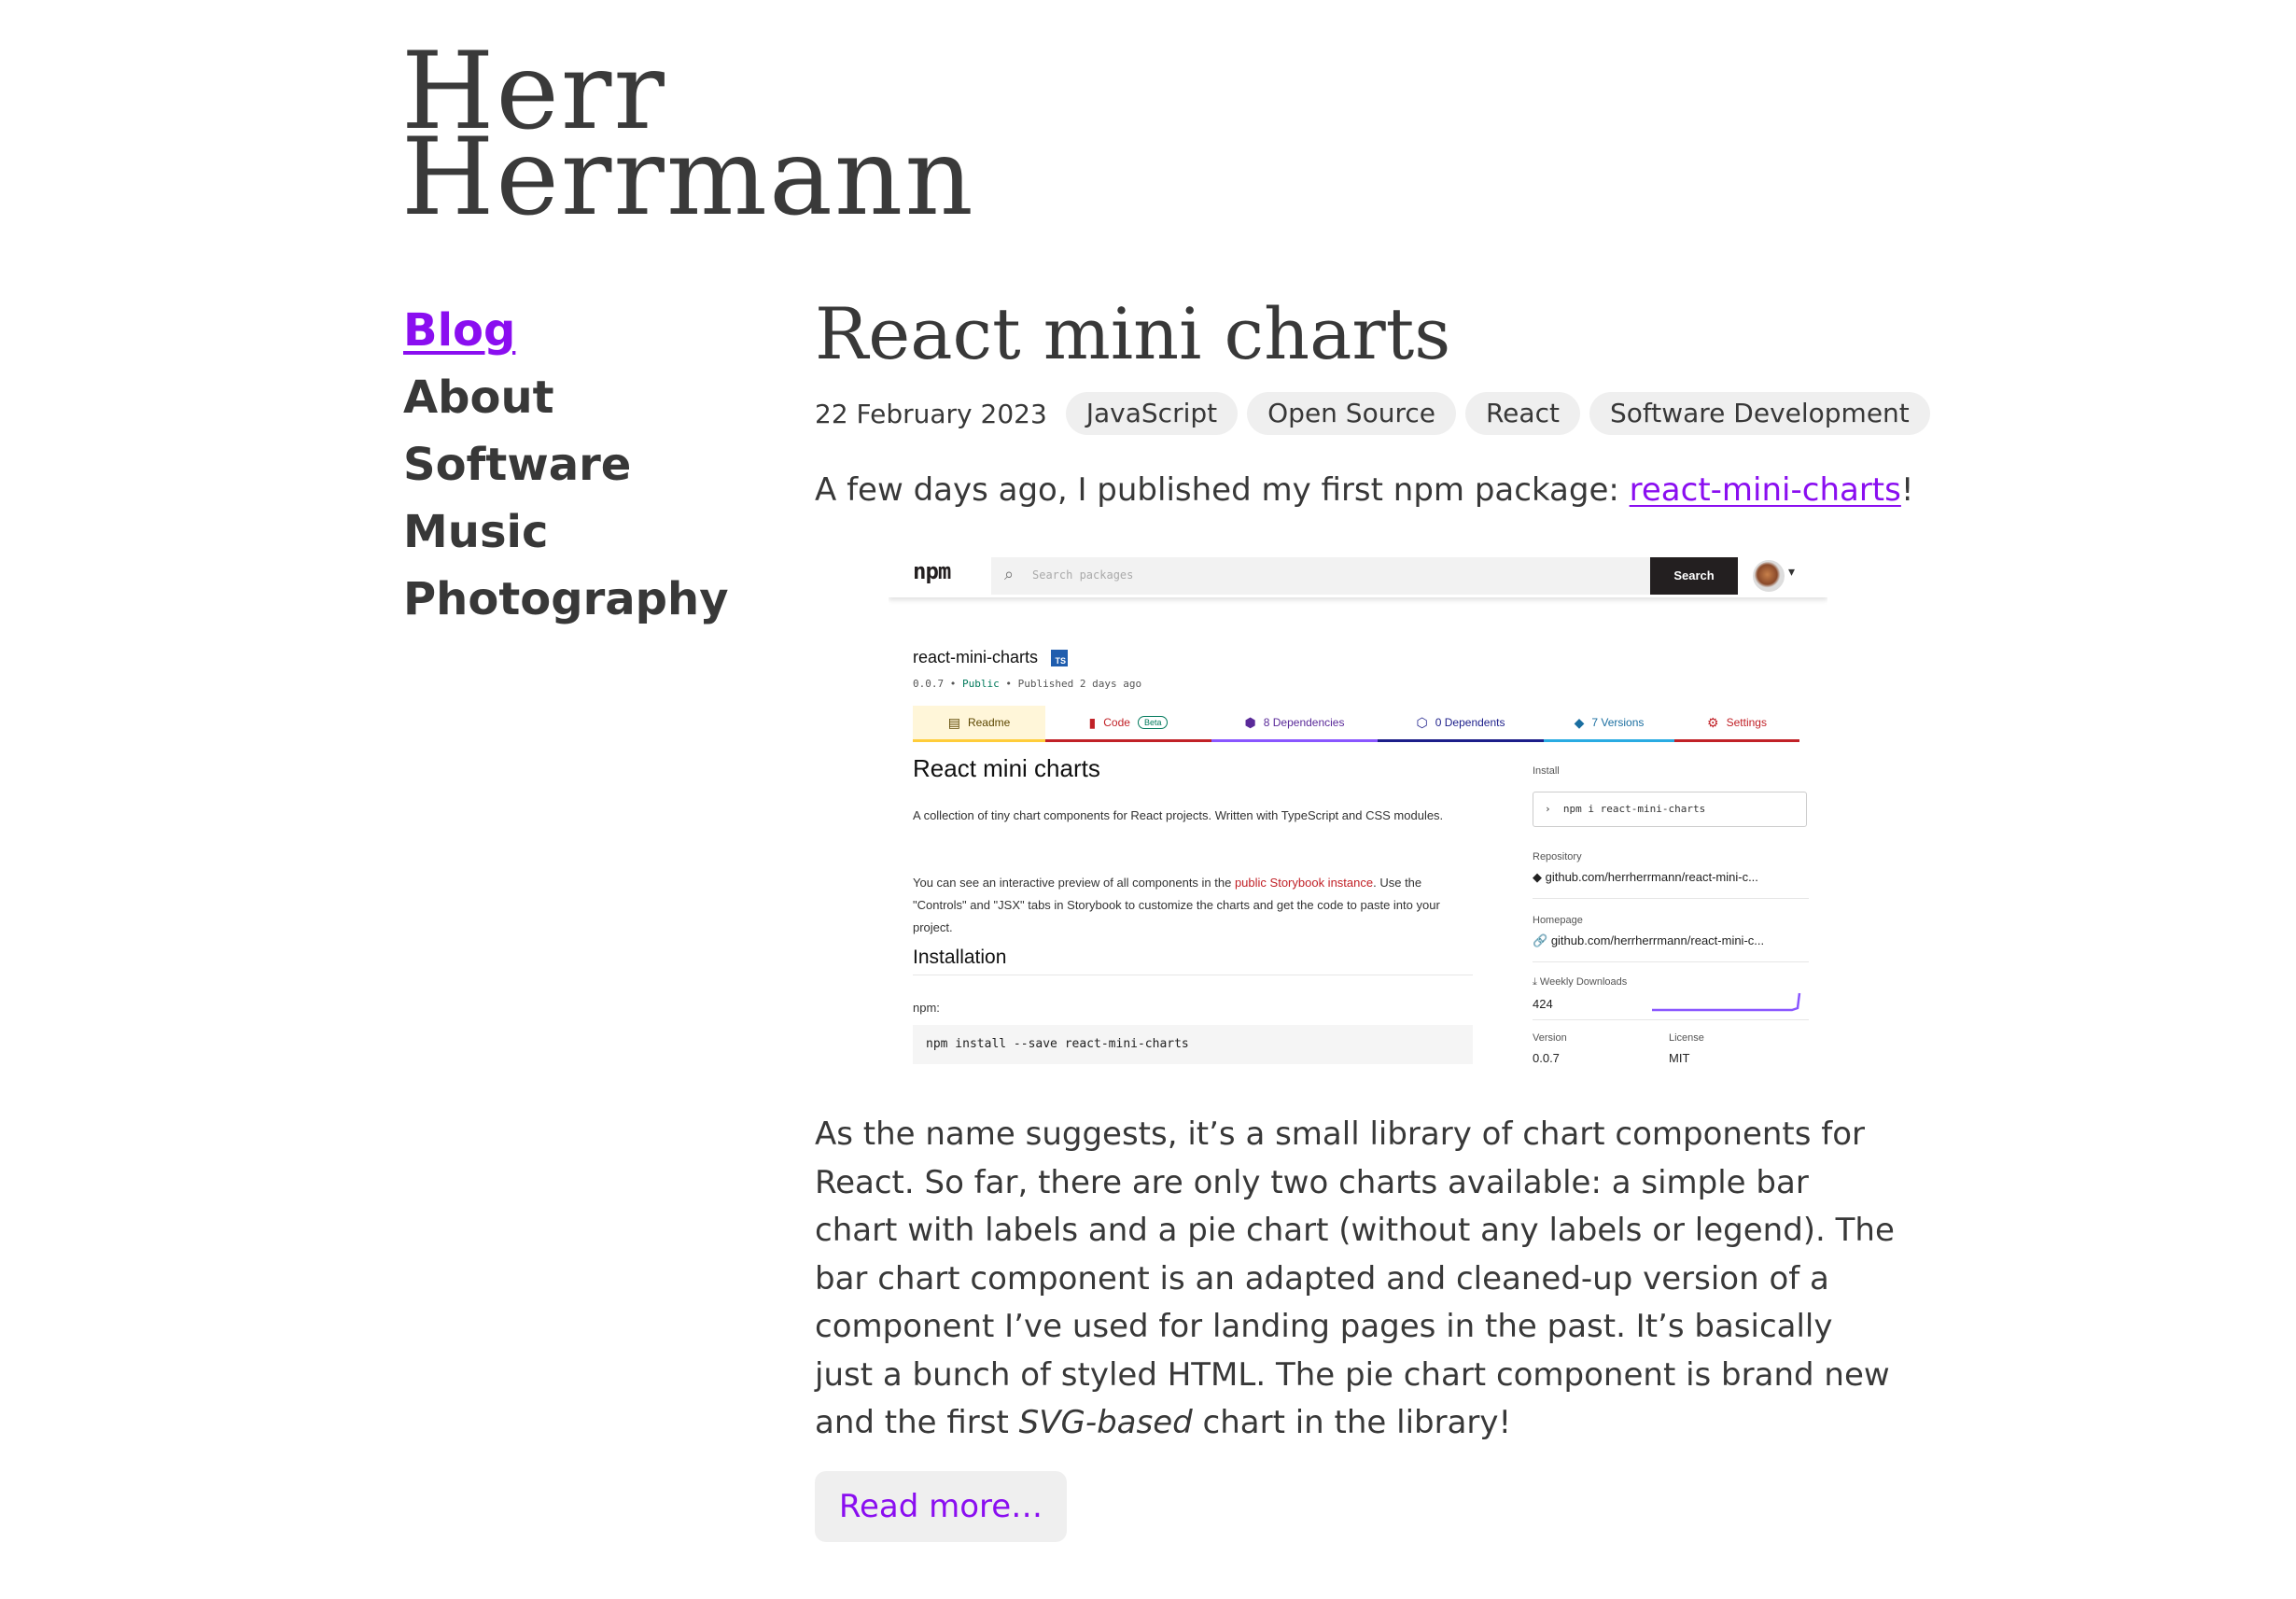 This screenshot has width=2296, height=1599. Describe the element at coordinates (1679, 1058) in the screenshot. I see `license-value: MIT` at that location.